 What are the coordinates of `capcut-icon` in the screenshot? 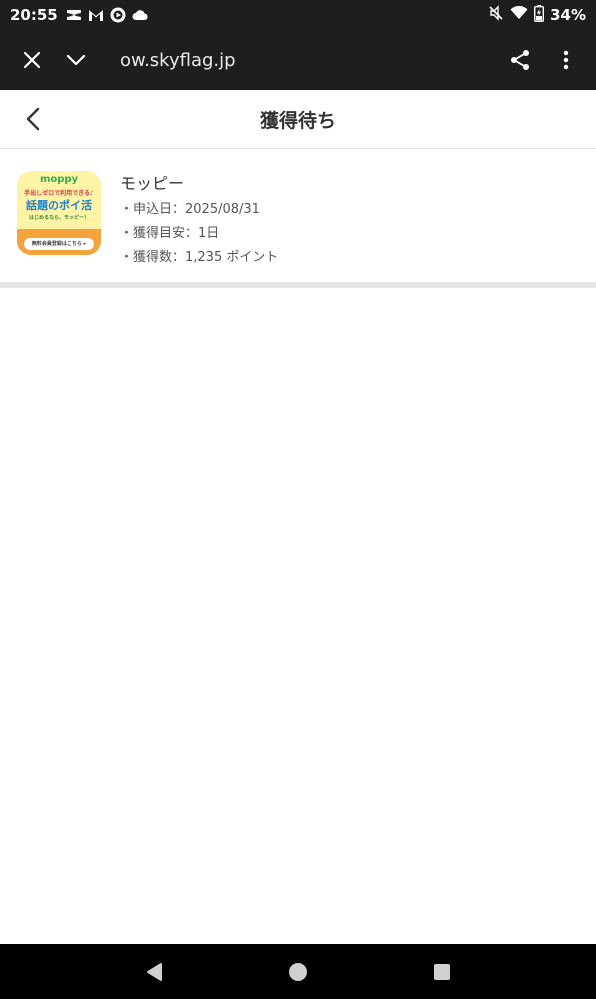 It's located at (74, 15).